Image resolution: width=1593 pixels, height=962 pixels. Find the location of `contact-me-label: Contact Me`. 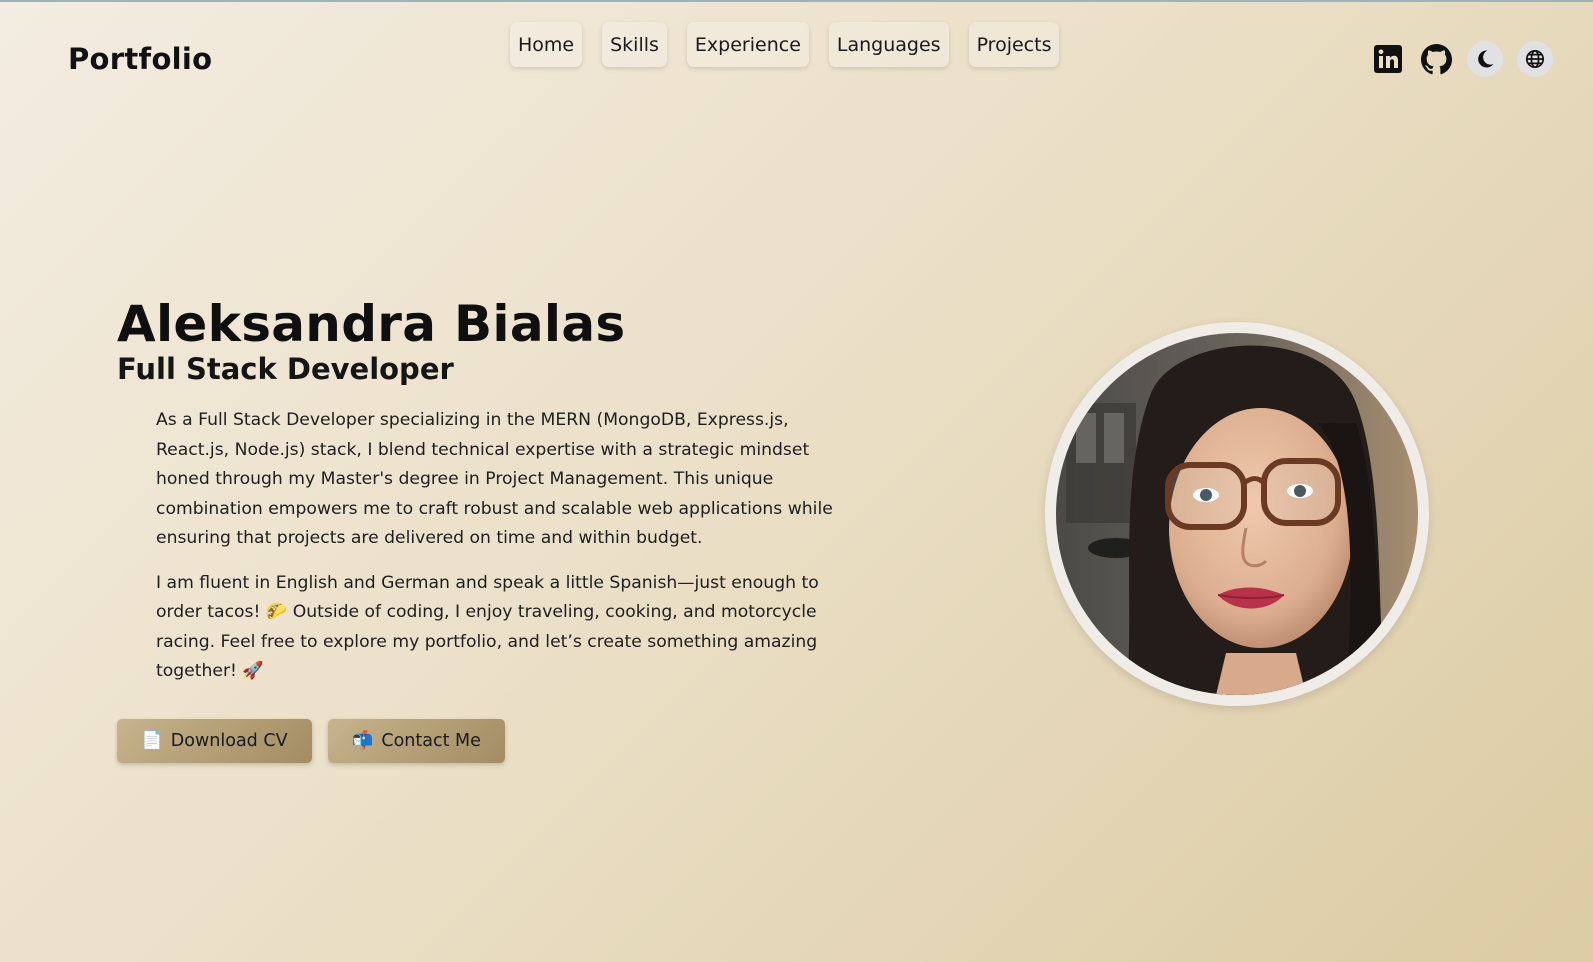

contact-me-label: Contact Me is located at coordinates (431, 740).